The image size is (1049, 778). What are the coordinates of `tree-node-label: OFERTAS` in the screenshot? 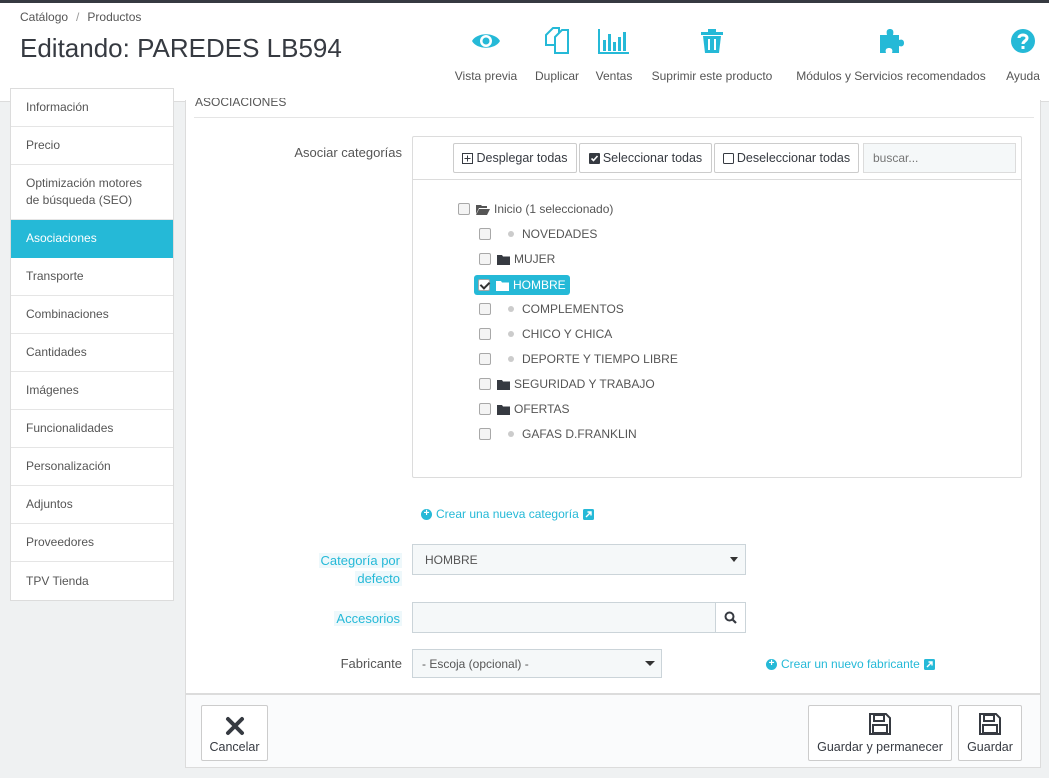 It's located at (542, 409).